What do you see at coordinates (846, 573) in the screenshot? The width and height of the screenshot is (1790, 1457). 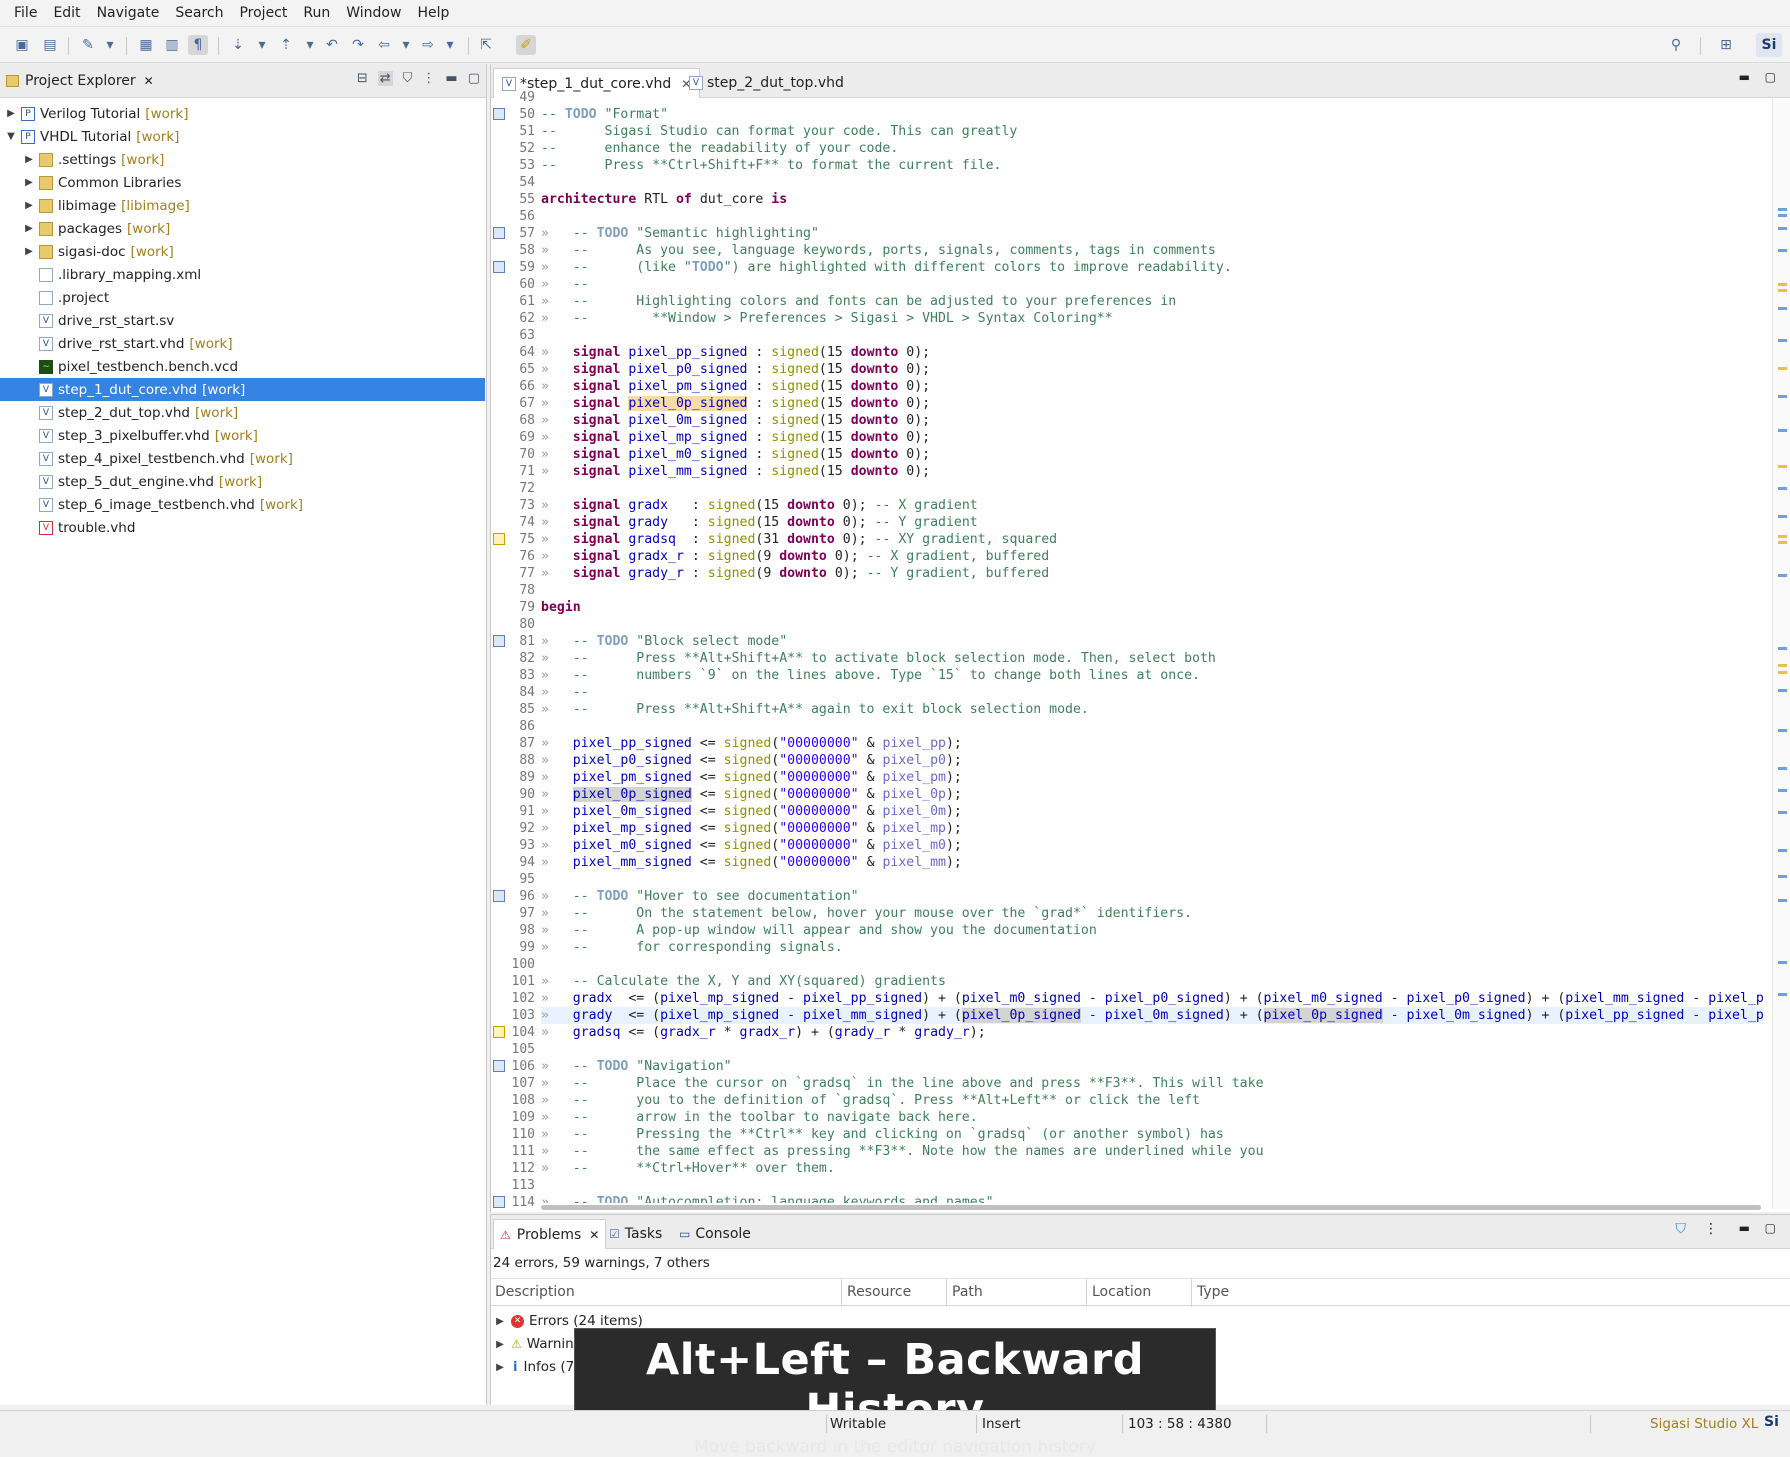 I see `code-token: 0);` at bounding box center [846, 573].